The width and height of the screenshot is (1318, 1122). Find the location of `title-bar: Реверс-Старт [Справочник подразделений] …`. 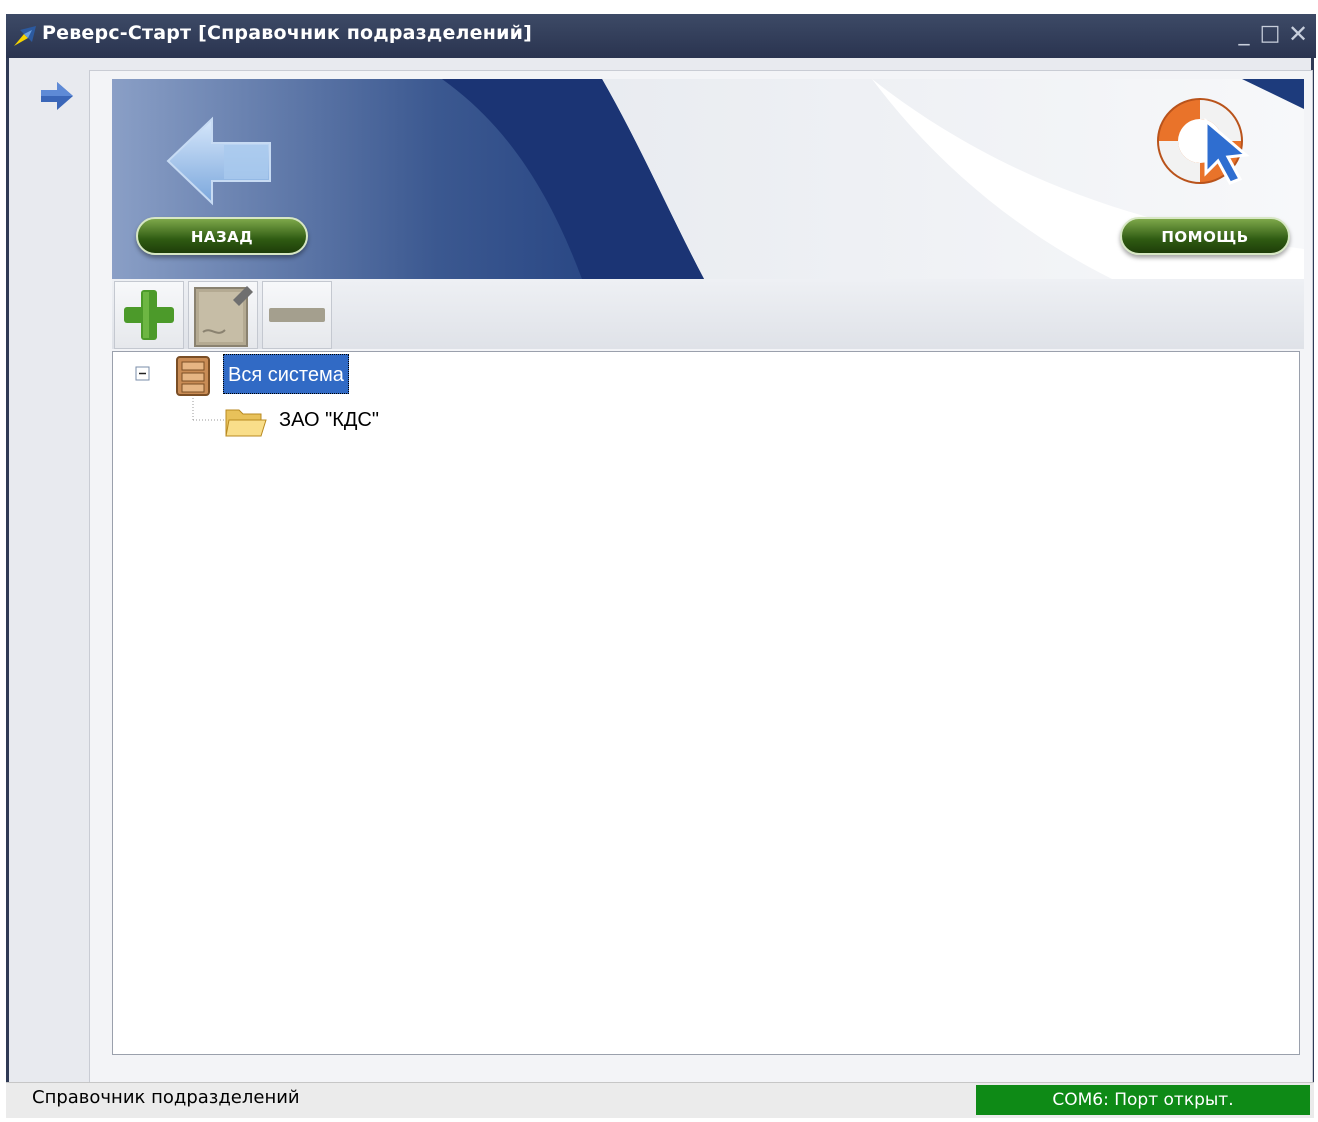

title-bar: Реверс-Старт [Справочник подразделений] … is located at coordinates (661, 36).